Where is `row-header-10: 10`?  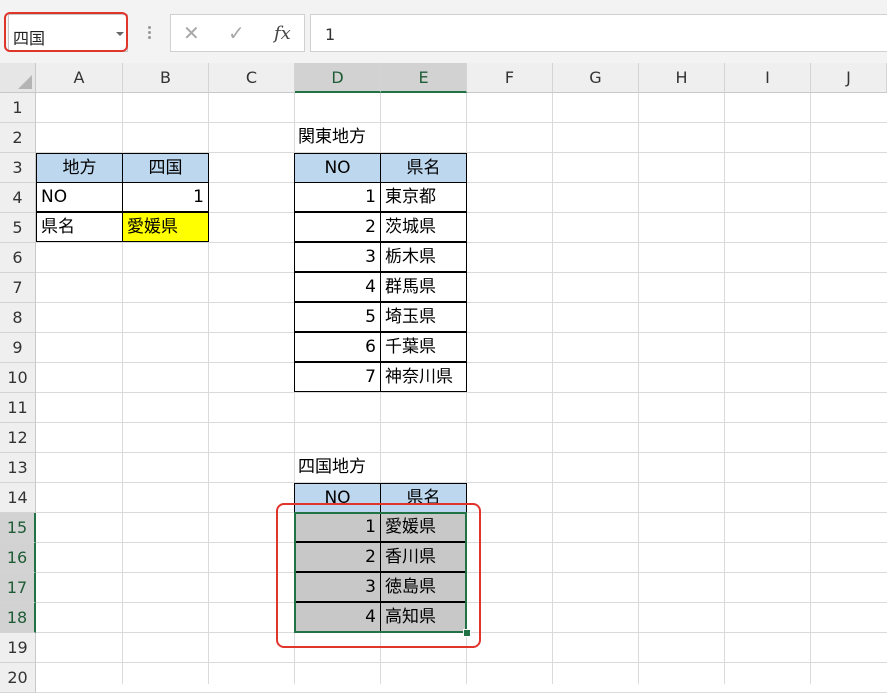
row-header-10: 10 is located at coordinates (18, 378).